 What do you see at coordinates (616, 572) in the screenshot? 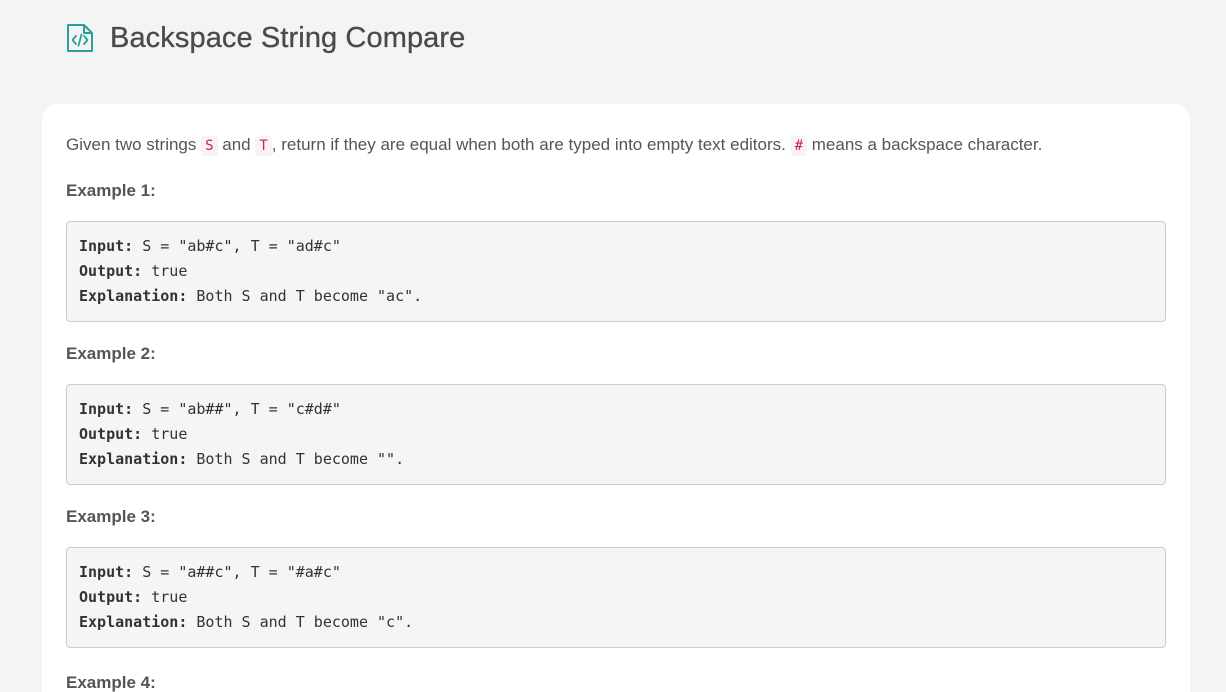
I see `input-line: Input: S = "a##c", T = "#a#c"` at bounding box center [616, 572].